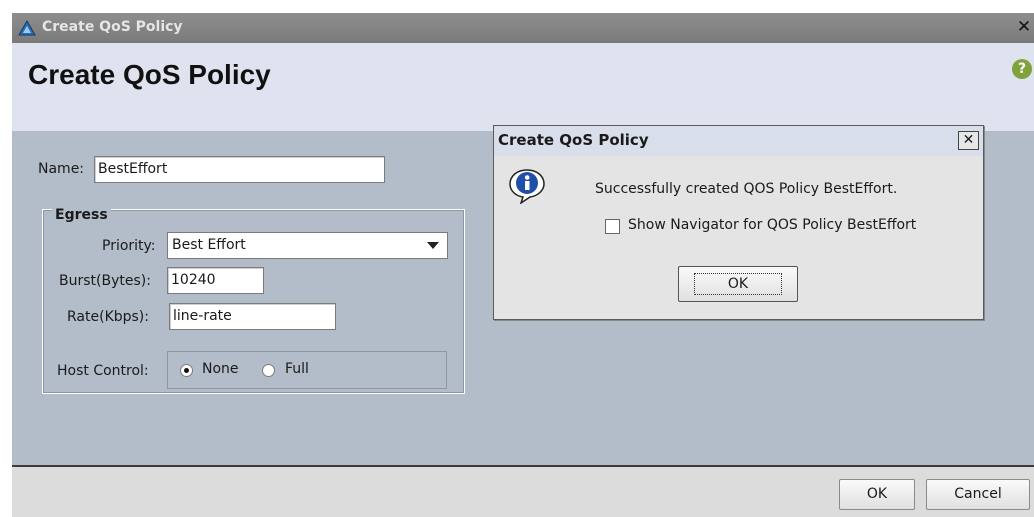 This screenshot has width=1034, height=517. What do you see at coordinates (108, 317) in the screenshot?
I see `rate-label: Rate(Kbps):` at bounding box center [108, 317].